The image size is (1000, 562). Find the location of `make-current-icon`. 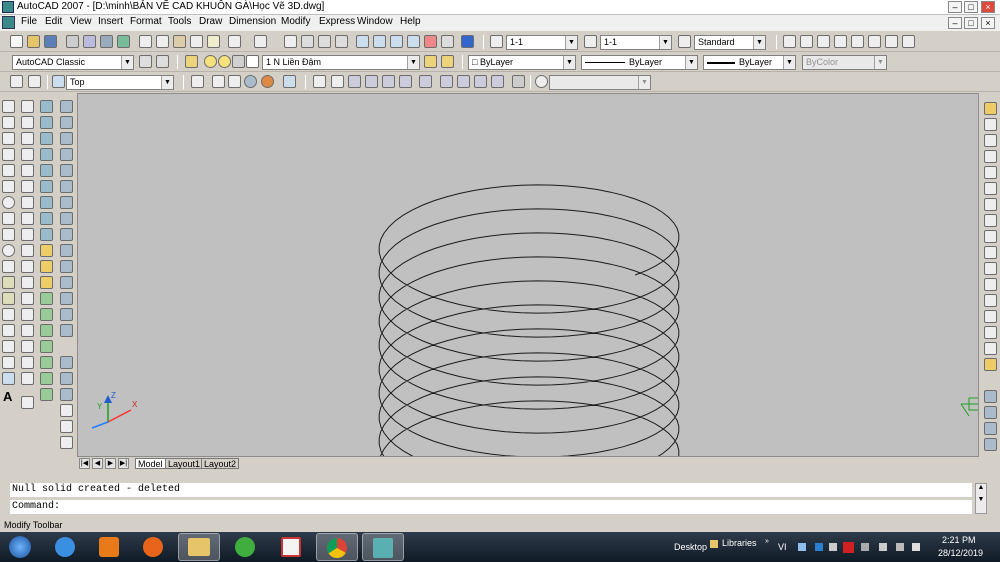

make-current-icon is located at coordinates (430, 61).